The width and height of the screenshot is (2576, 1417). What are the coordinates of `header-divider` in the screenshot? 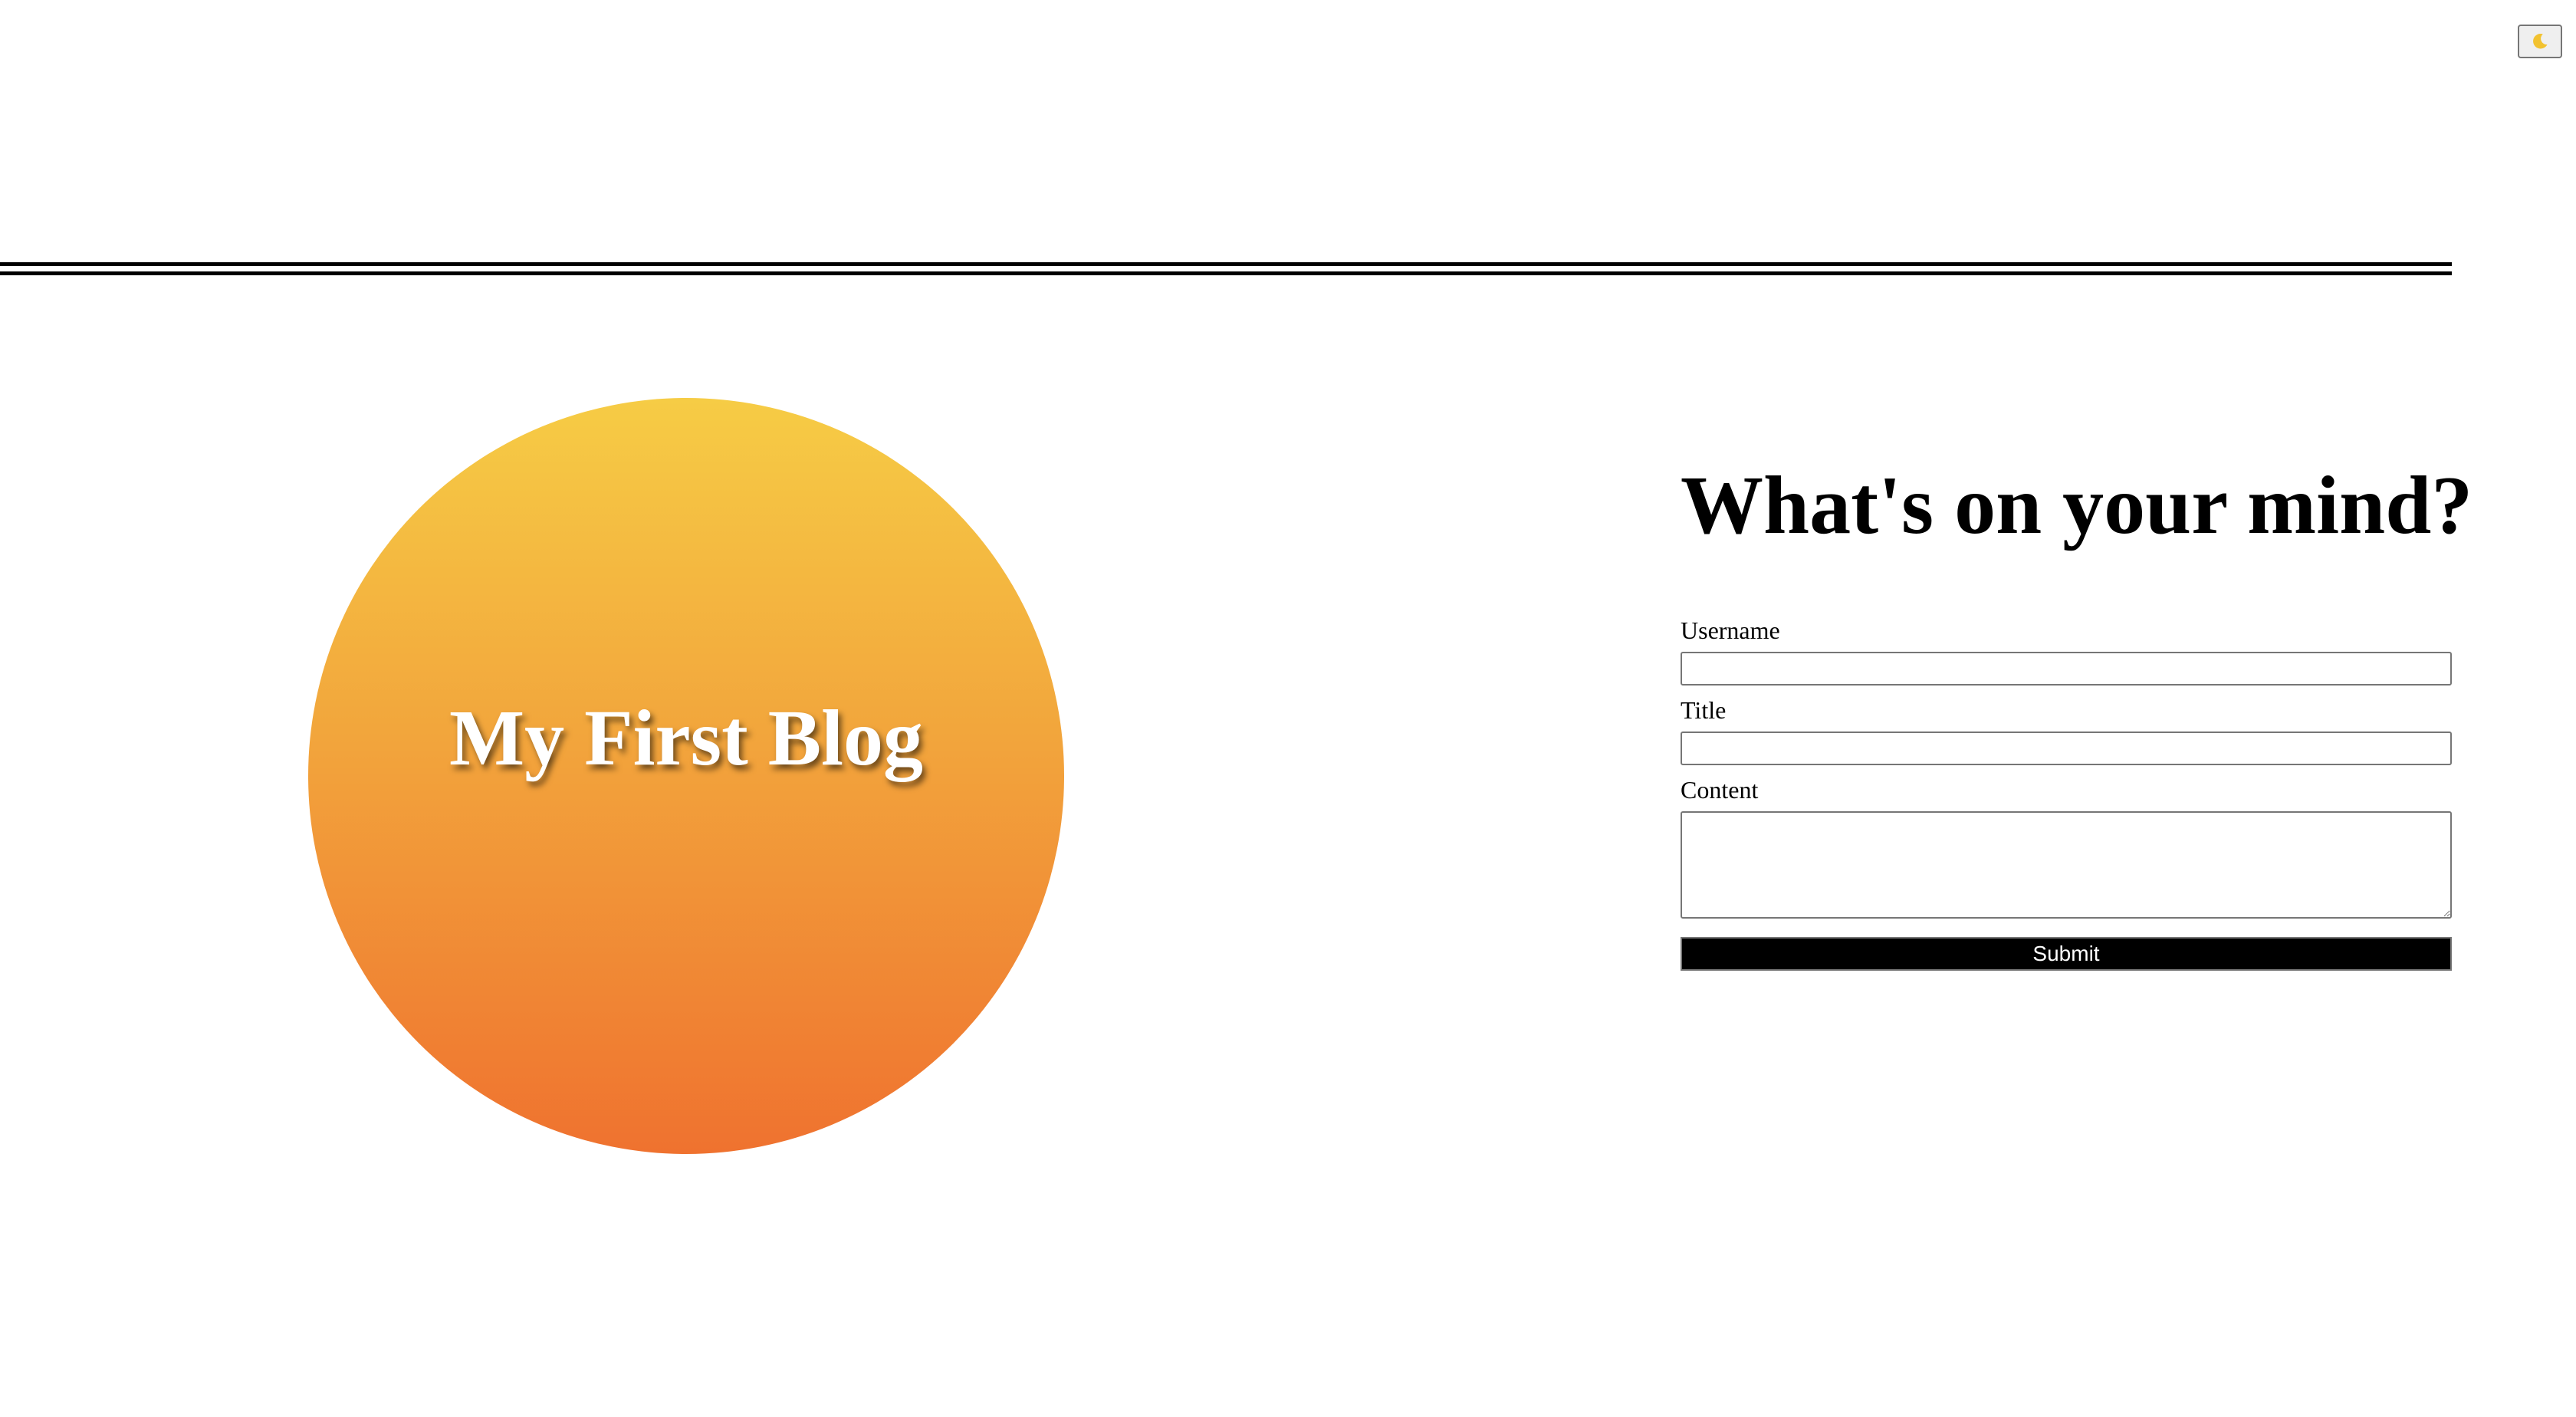 It's located at (1226, 268).